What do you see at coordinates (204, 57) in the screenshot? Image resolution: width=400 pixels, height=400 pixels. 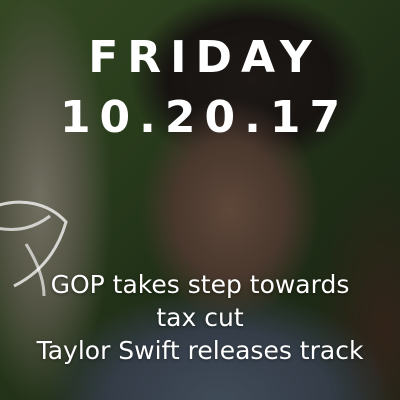 I see `day-of-week: FRIDAY` at bounding box center [204, 57].